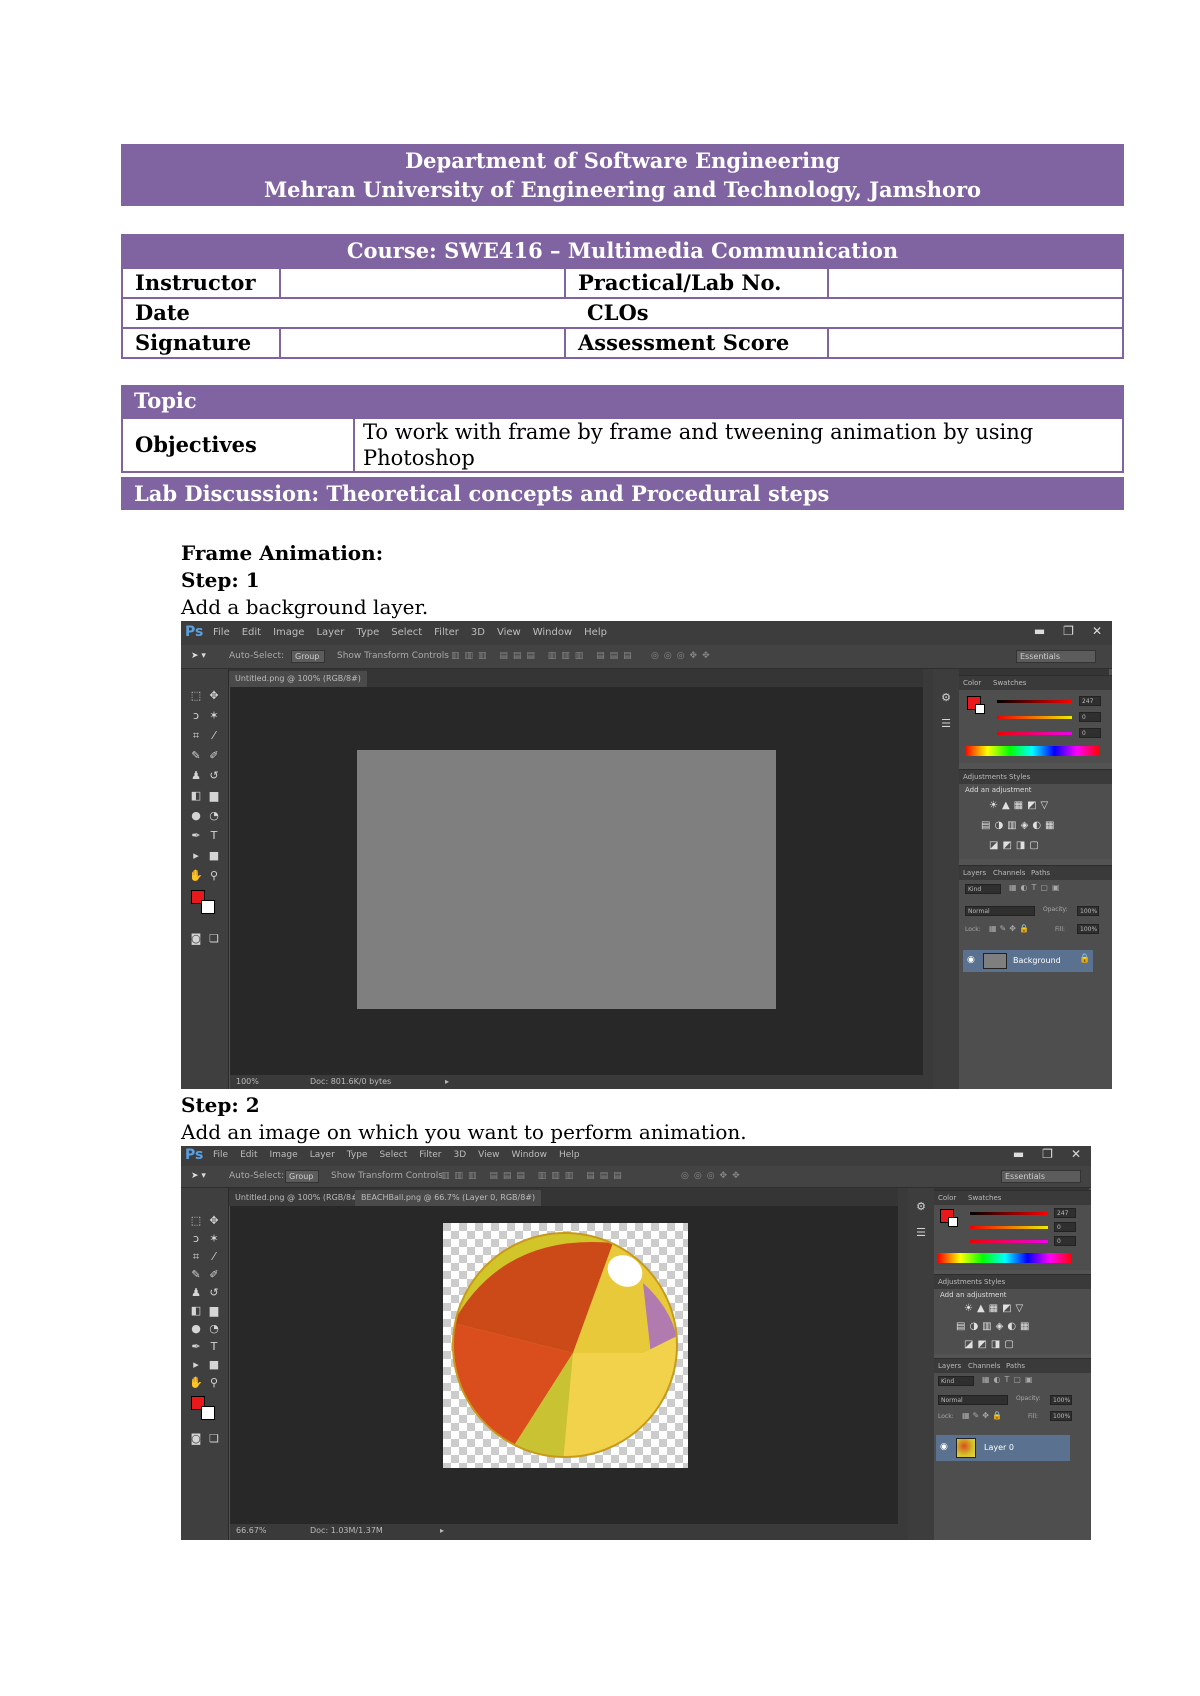 The image size is (1200, 1696). What do you see at coordinates (214, 1275) in the screenshot?
I see `brush-tool-icon: ✐` at bounding box center [214, 1275].